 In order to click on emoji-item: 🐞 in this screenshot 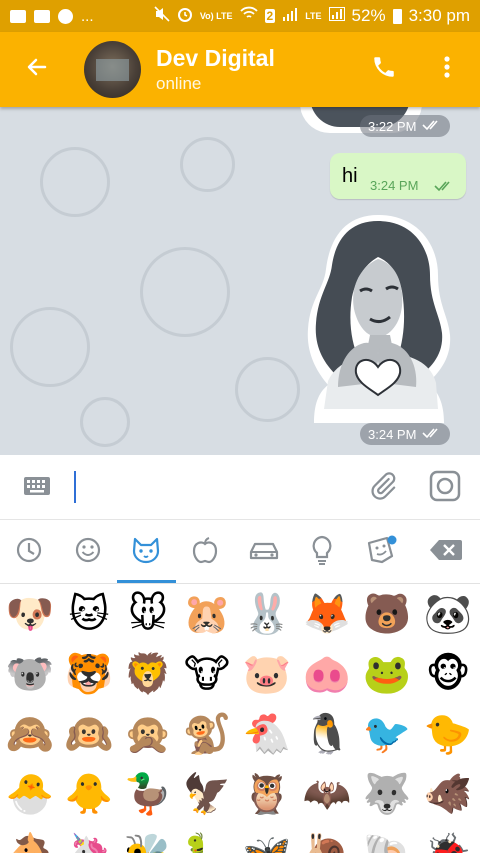, I will do `click(448, 839)`.